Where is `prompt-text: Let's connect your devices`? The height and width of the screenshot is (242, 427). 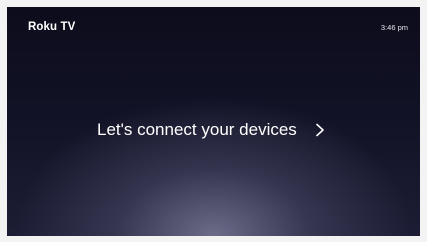
prompt-text: Let's connect your devices is located at coordinates (197, 129).